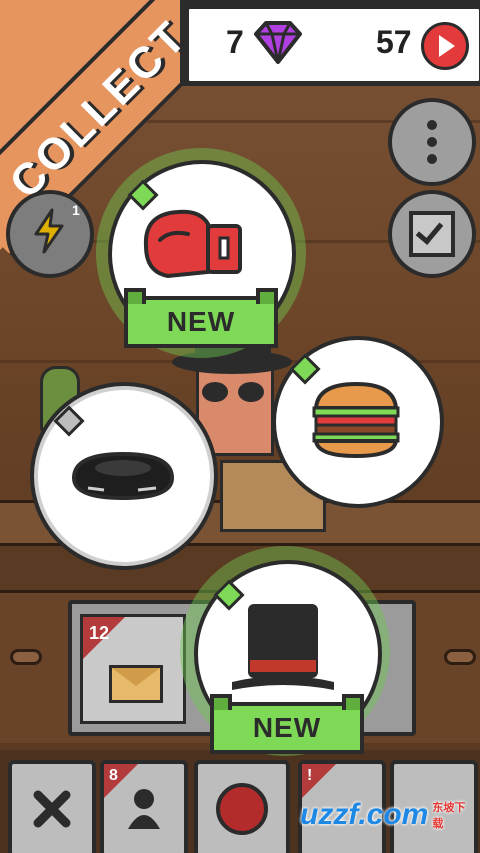 The image size is (480, 853). I want to click on energy-button: 1, so click(50, 234).